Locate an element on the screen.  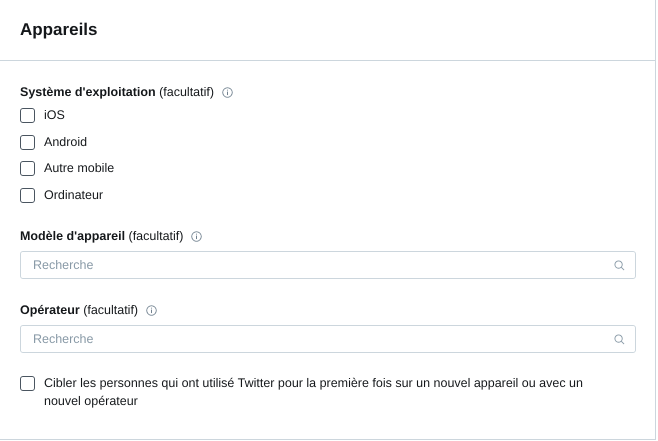
option-label: Android is located at coordinates (66, 142).